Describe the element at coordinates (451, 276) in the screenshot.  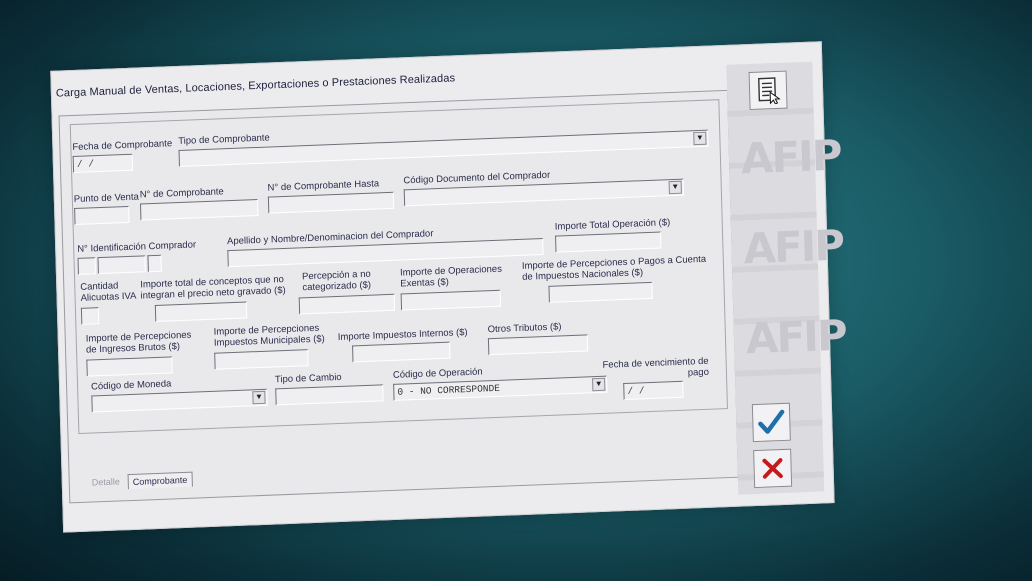
I see `importe-exentas-label: Importe de Operaciones Exentas ($)` at that location.